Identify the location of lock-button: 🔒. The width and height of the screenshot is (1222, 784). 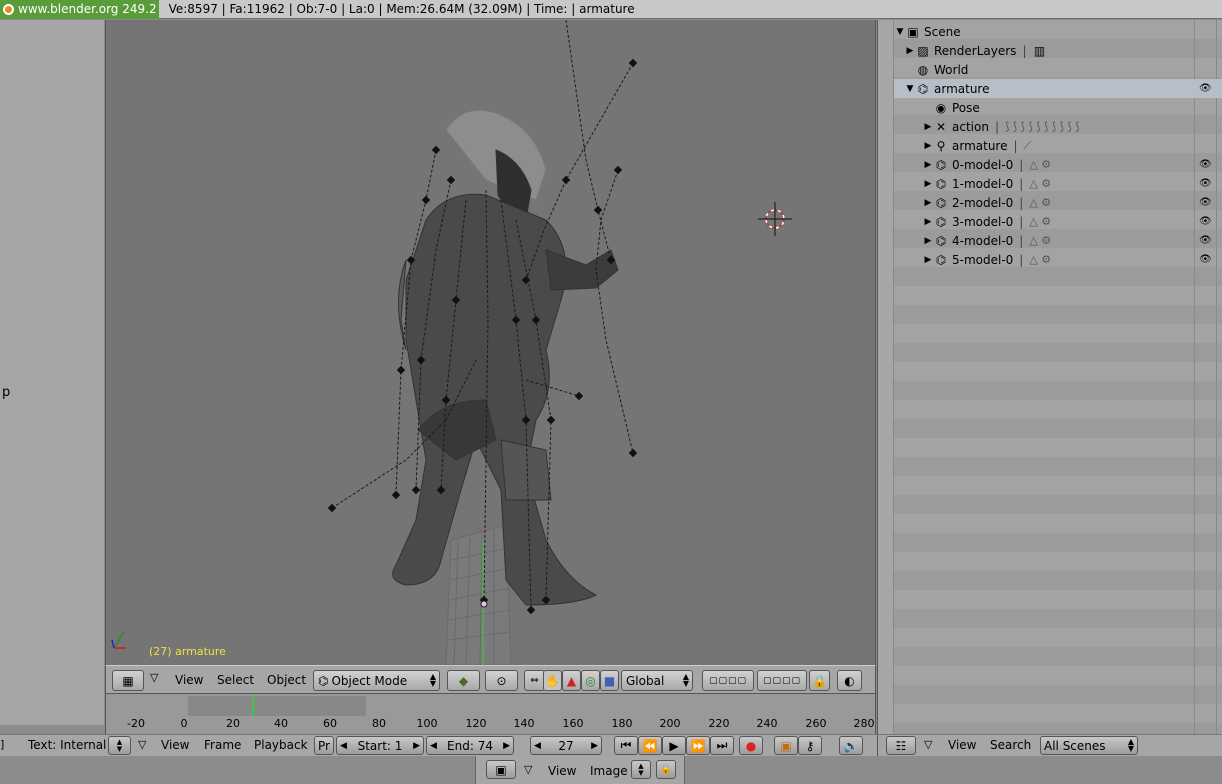
(666, 769).